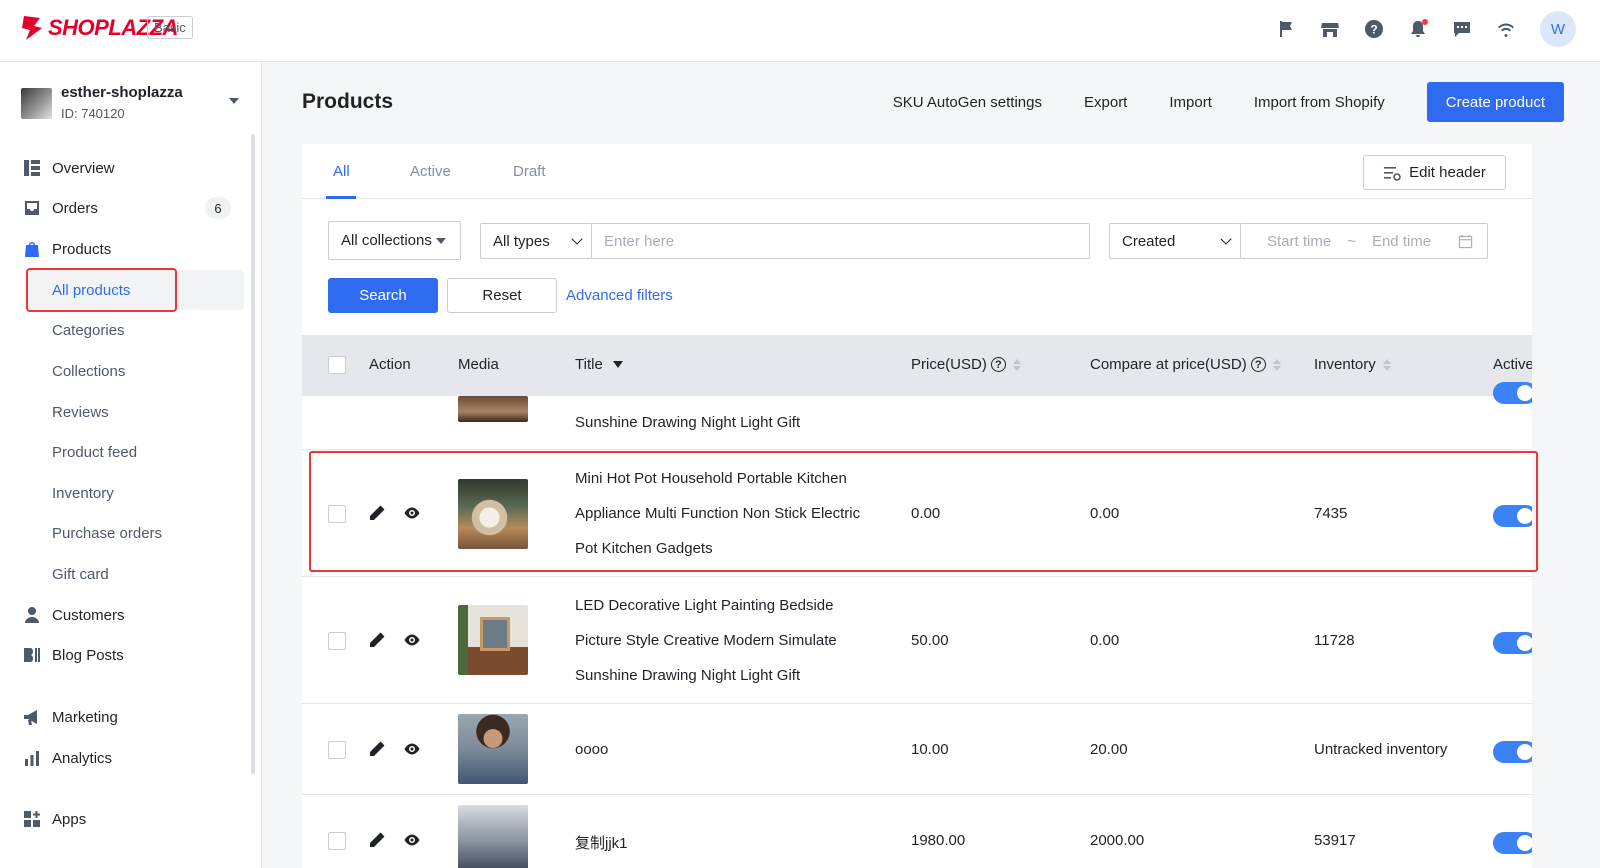  I want to click on product-price: 1980.00, so click(938, 840).